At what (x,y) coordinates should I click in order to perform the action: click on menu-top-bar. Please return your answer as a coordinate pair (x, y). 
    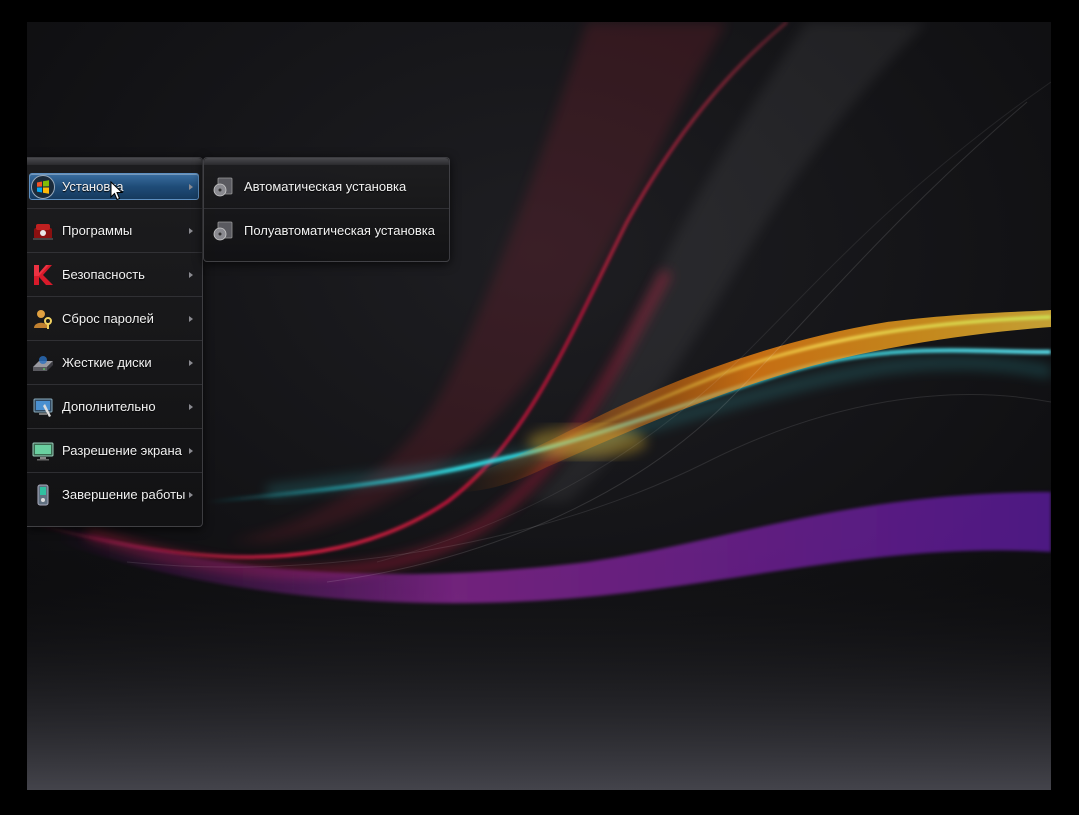
    Looking at the image, I should click on (114, 161).